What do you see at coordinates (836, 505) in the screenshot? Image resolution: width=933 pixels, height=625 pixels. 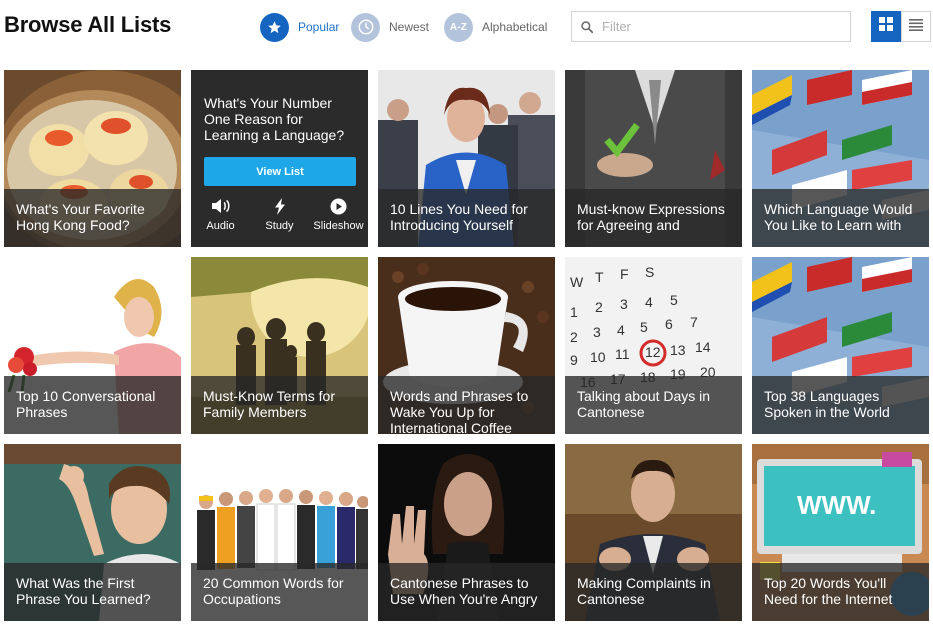 I see `svg-text: WWW.` at bounding box center [836, 505].